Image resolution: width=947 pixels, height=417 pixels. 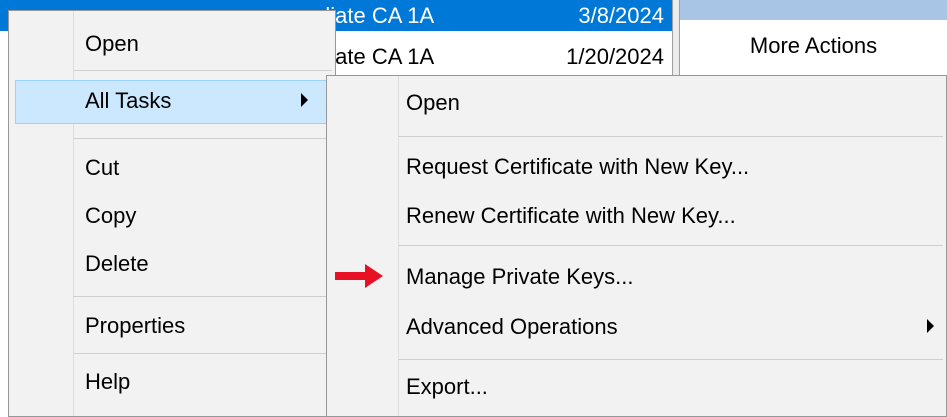 I want to click on more-actions-item: More Actions, so click(x=813, y=46).